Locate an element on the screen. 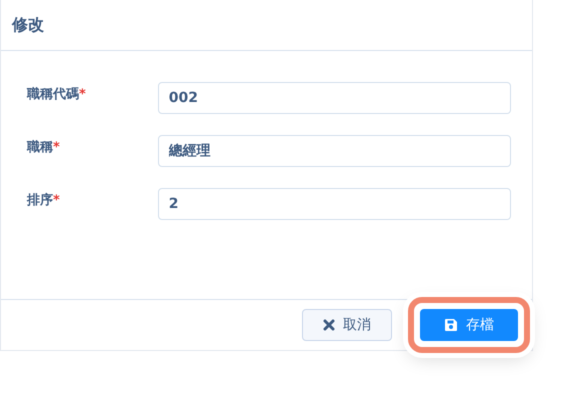  dialog-title: 修改 is located at coordinates (28, 25).